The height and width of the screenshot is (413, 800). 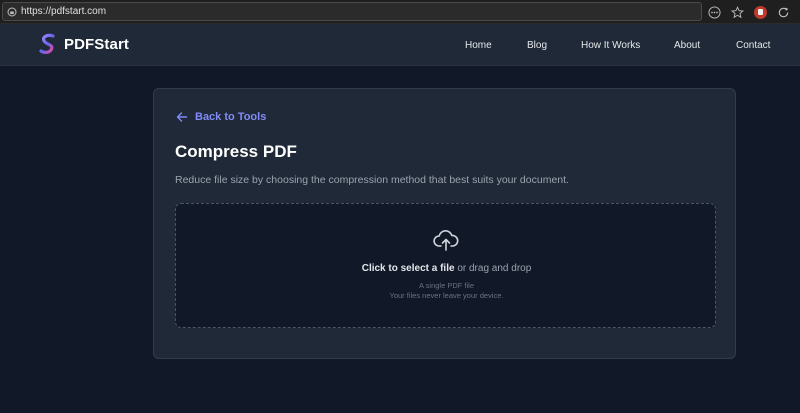 I want to click on select-file-link: Click to select a file, so click(x=408, y=268).